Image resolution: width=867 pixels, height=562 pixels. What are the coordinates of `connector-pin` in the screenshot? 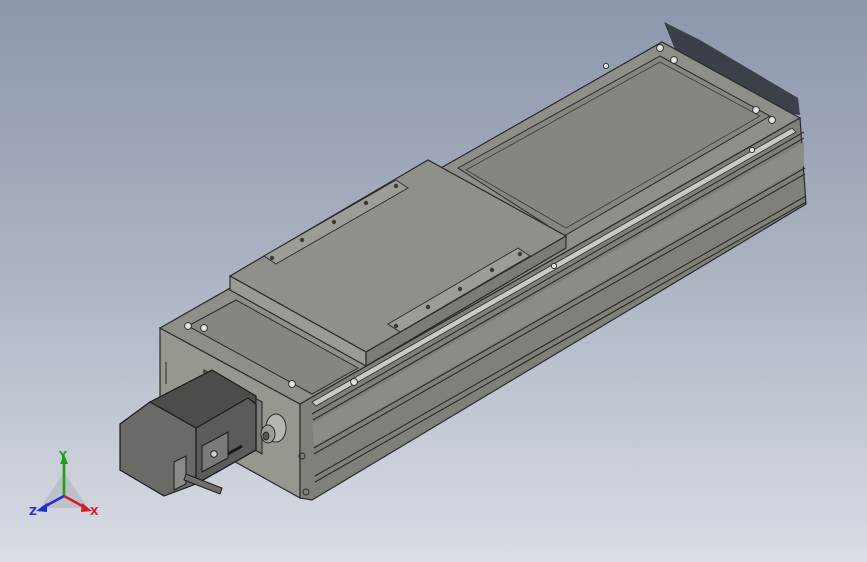 It's located at (214, 454).